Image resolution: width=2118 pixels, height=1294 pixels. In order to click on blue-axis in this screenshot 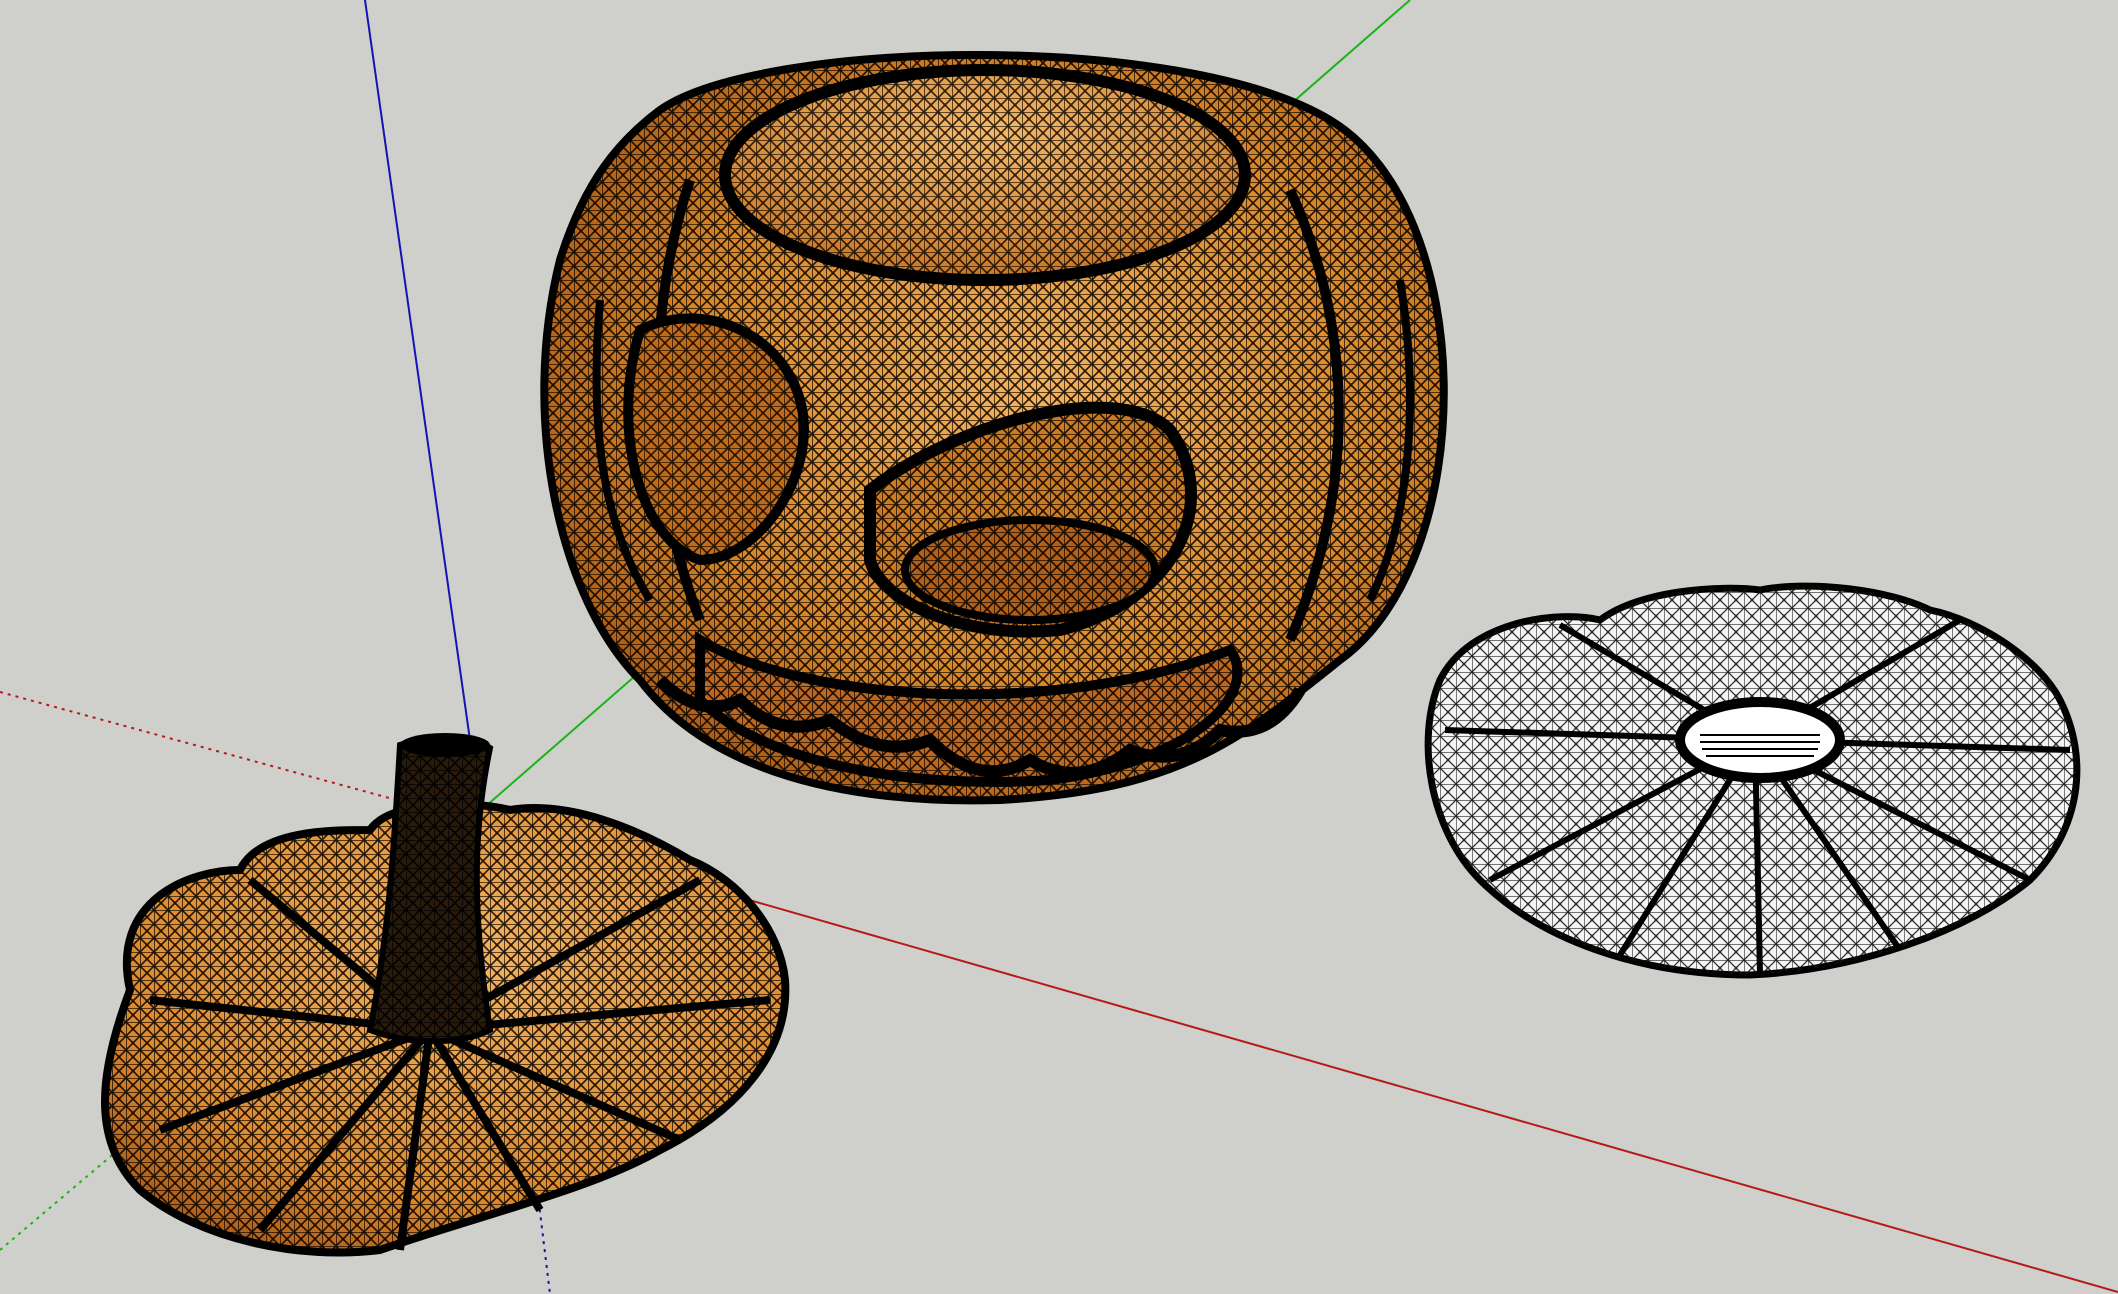, I will do `click(417, 370)`.